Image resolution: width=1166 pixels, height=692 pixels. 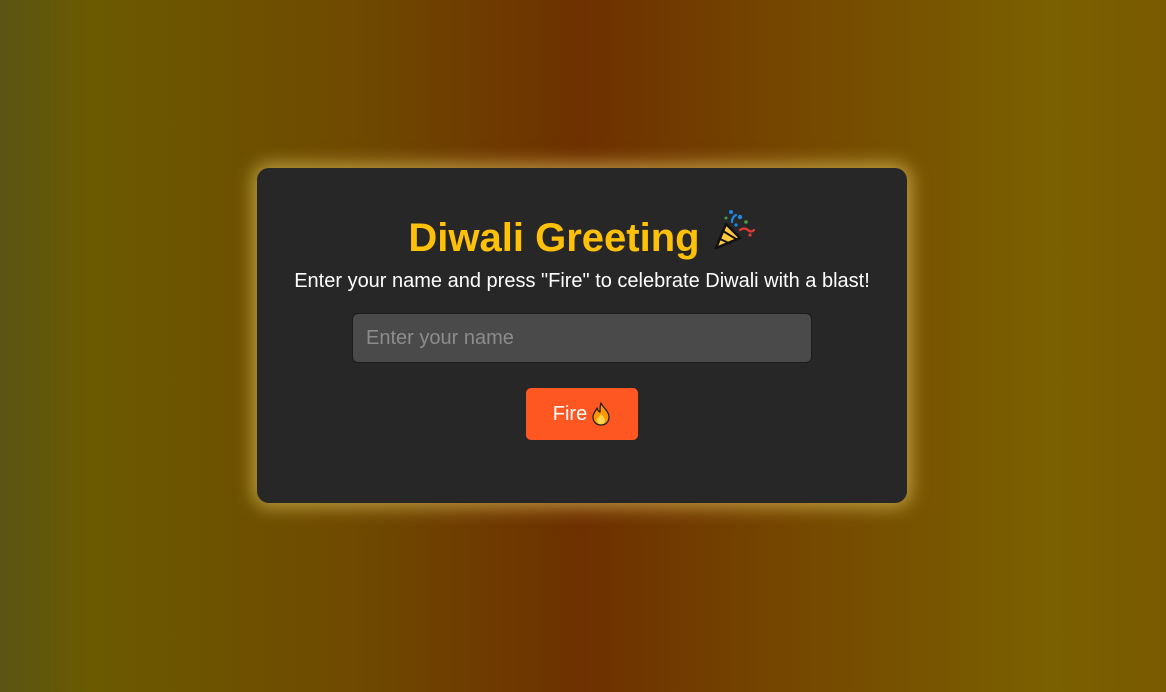 I want to click on party-popper-icon, so click(x=733, y=236).